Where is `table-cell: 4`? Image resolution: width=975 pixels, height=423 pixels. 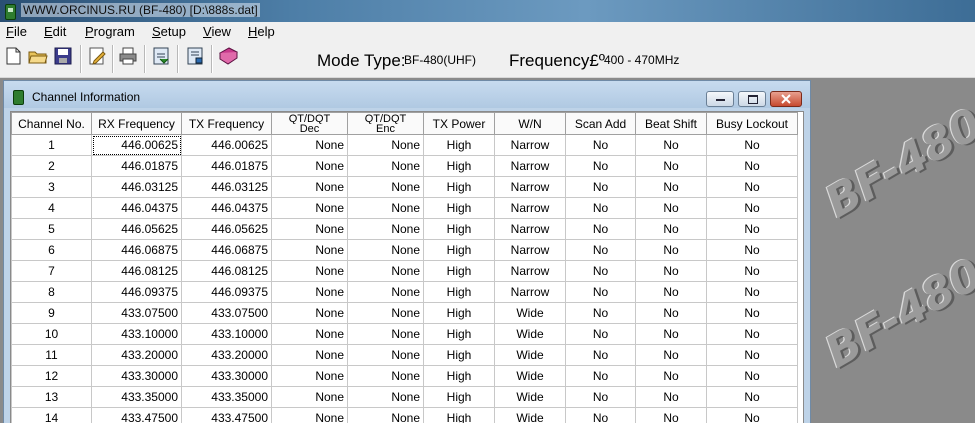
table-cell: 4 is located at coordinates (51, 208).